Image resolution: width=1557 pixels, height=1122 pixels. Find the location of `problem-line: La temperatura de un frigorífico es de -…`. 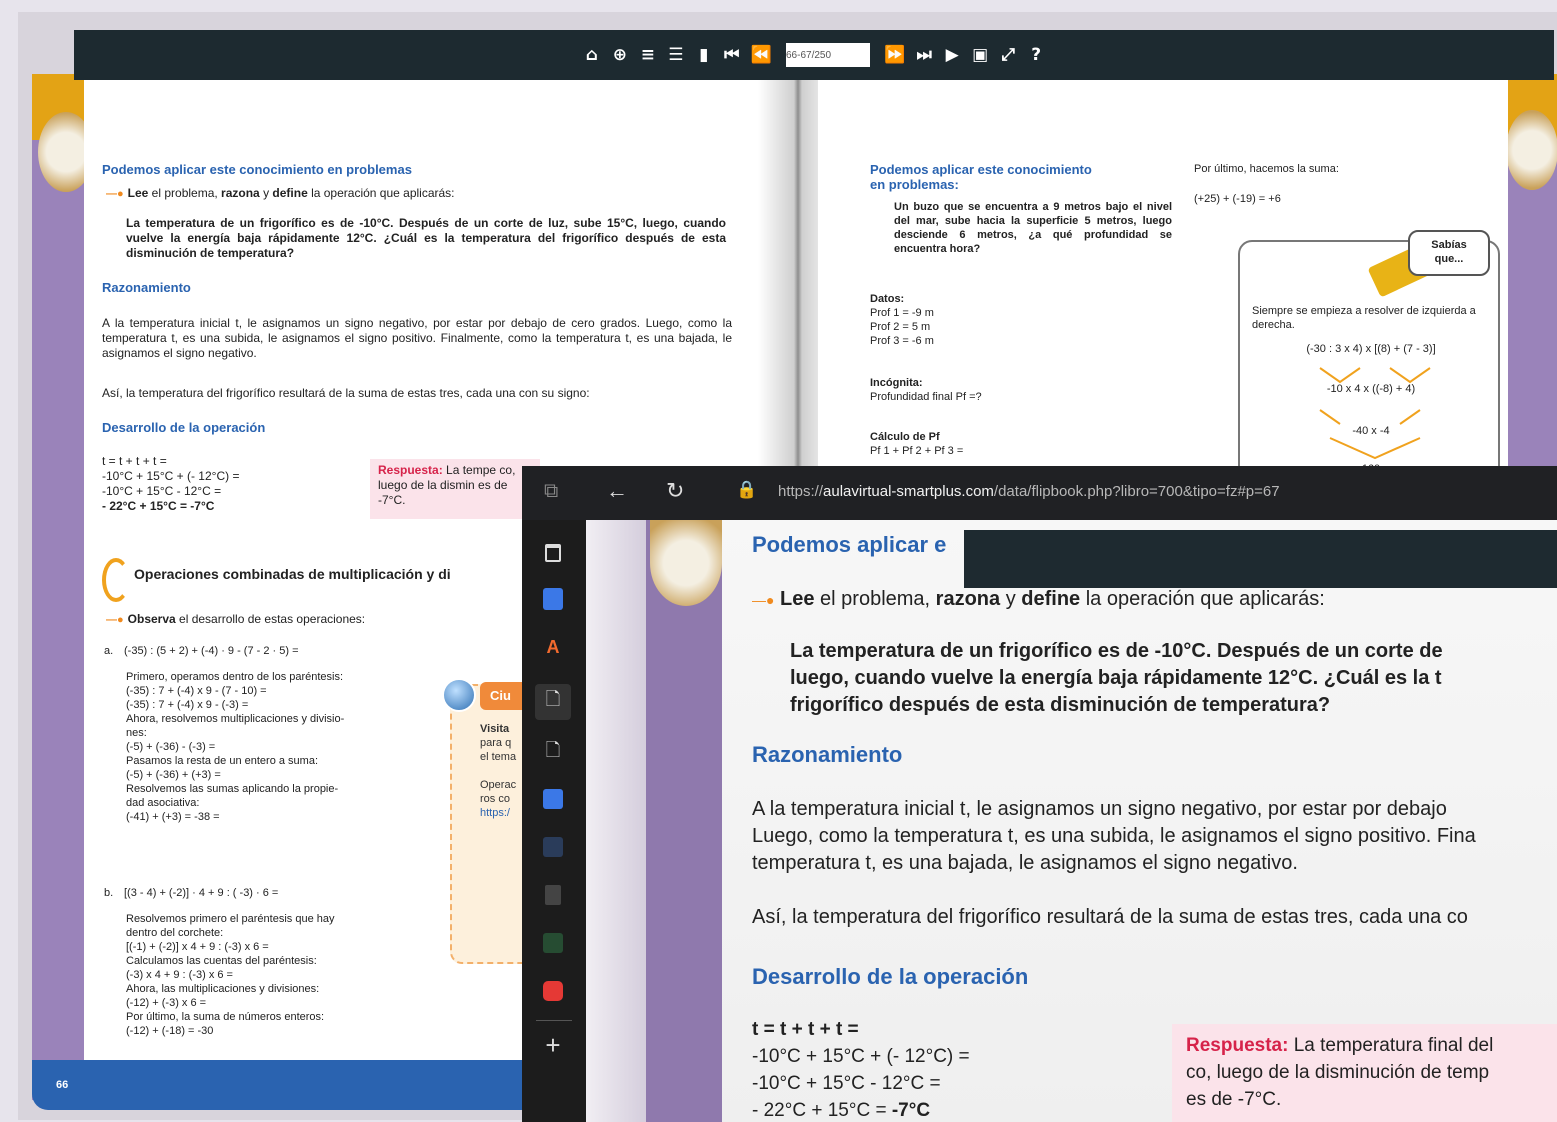

problem-line: La temperatura de un frigorífico es de -… is located at coordinates (1116, 651).